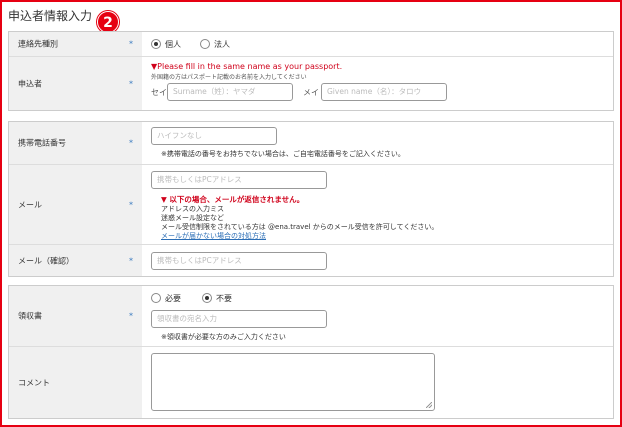  Describe the element at coordinates (224, 298) in the screenshot. I see `radio-receipt-not-needed-label: 不要` at that location.